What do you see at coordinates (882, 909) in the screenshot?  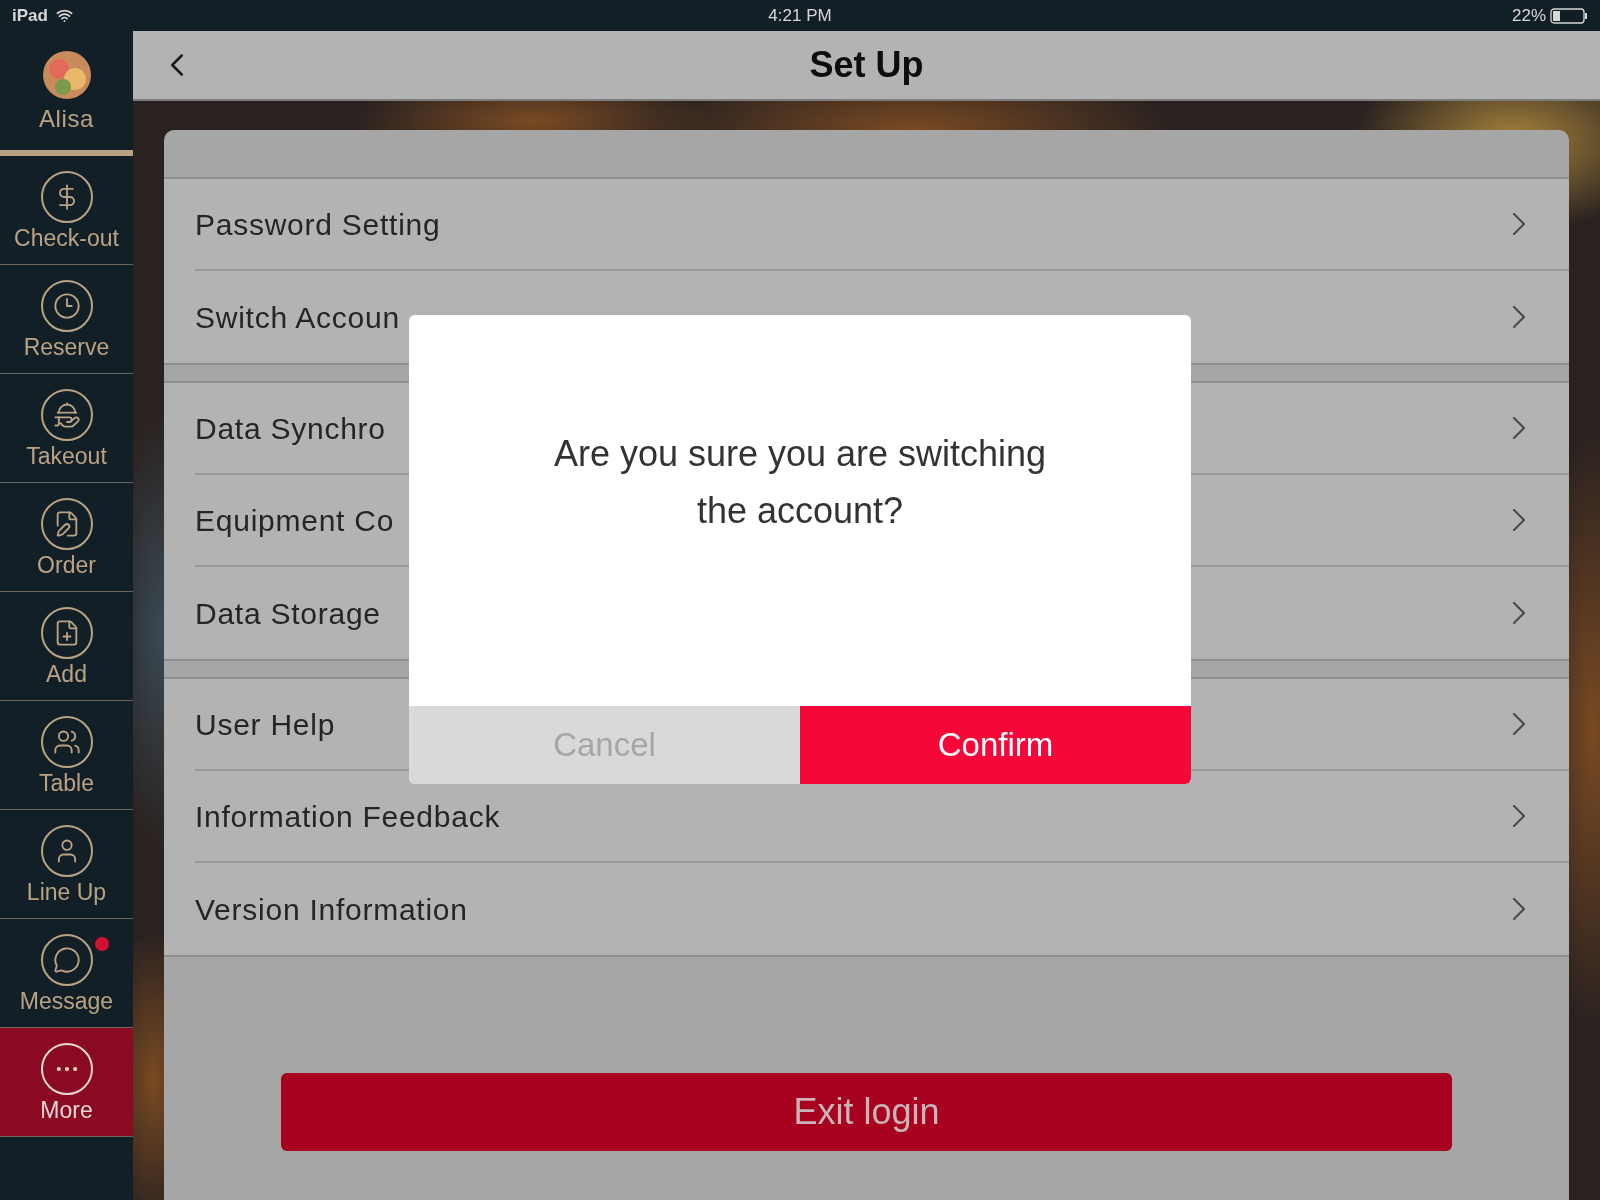 I see `settings-row: Version Information` at bounding box center [882, 909].